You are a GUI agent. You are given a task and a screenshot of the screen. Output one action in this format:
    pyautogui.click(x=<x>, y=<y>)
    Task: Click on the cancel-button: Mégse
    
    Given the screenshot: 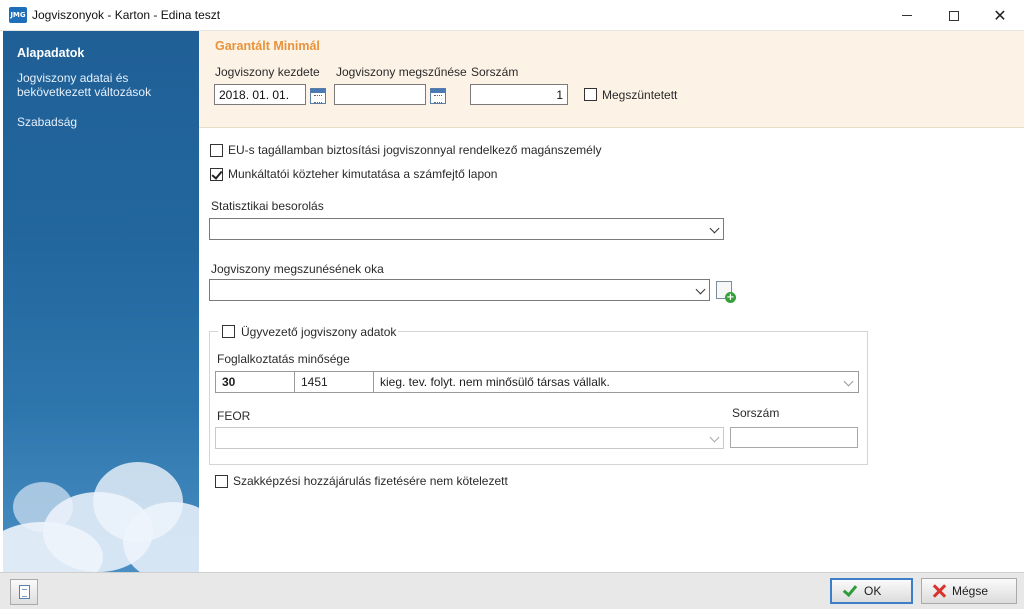 What is the action you would take?
    pyautogui.click(x=969, y=591)
    